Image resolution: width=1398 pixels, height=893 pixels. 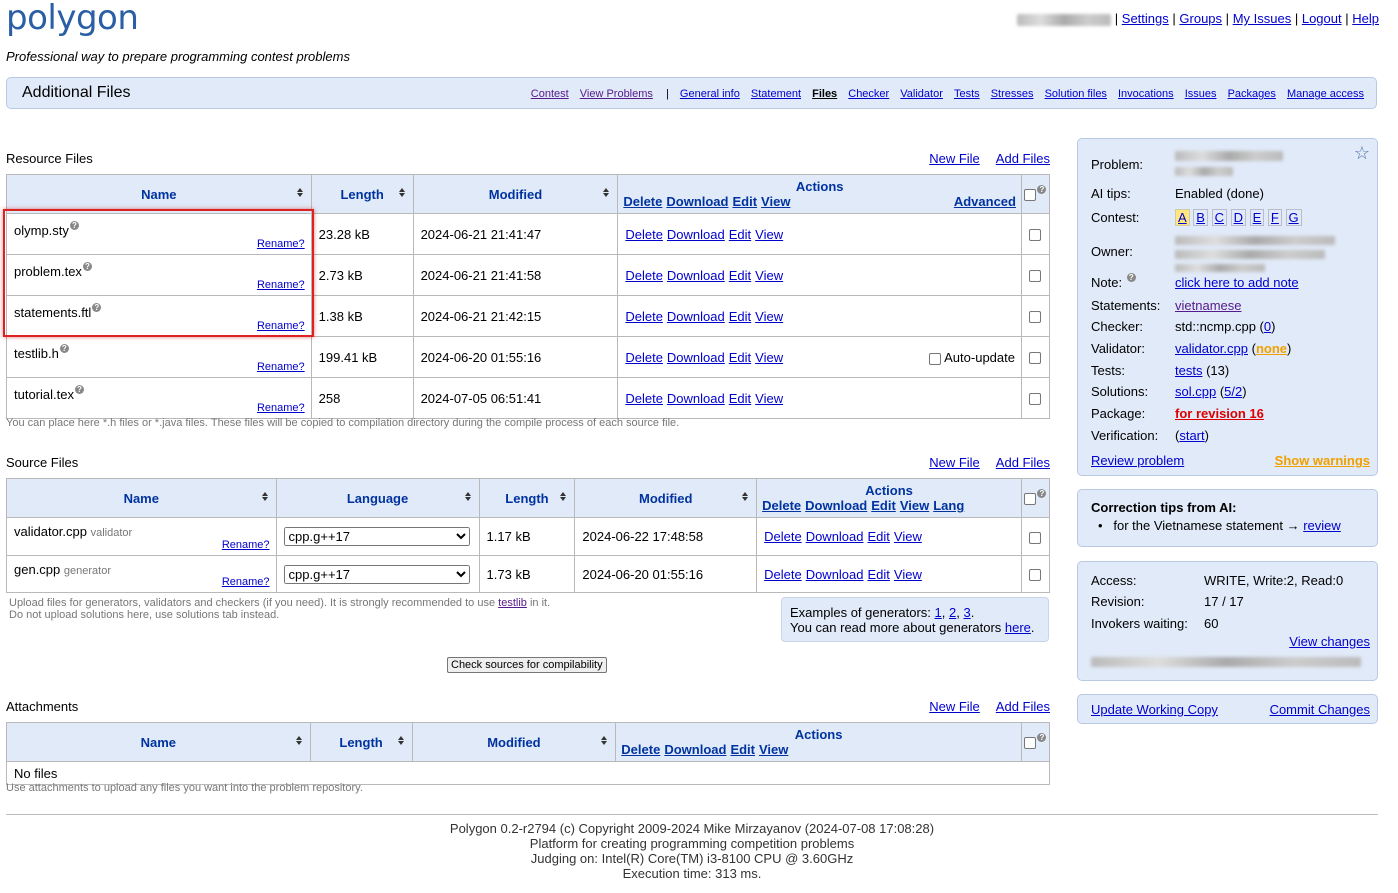 What do you see at coordinates (1257, 217) in the screenshot?
I see `contest-problem-e: E` at bounding box center [1257, 217].